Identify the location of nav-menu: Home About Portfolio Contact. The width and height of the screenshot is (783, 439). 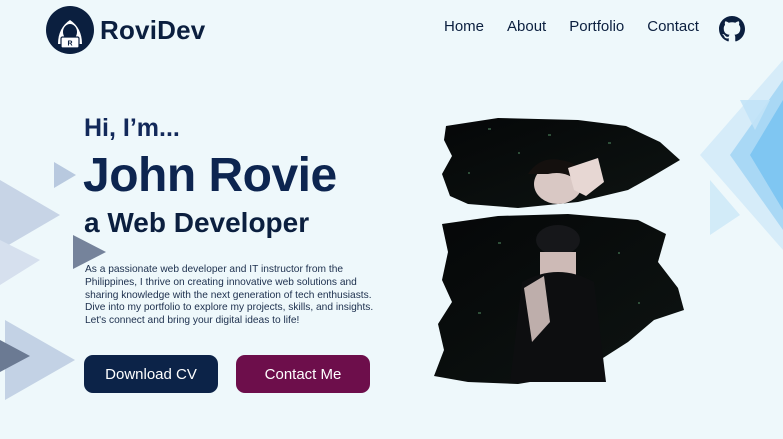
(571, 26).